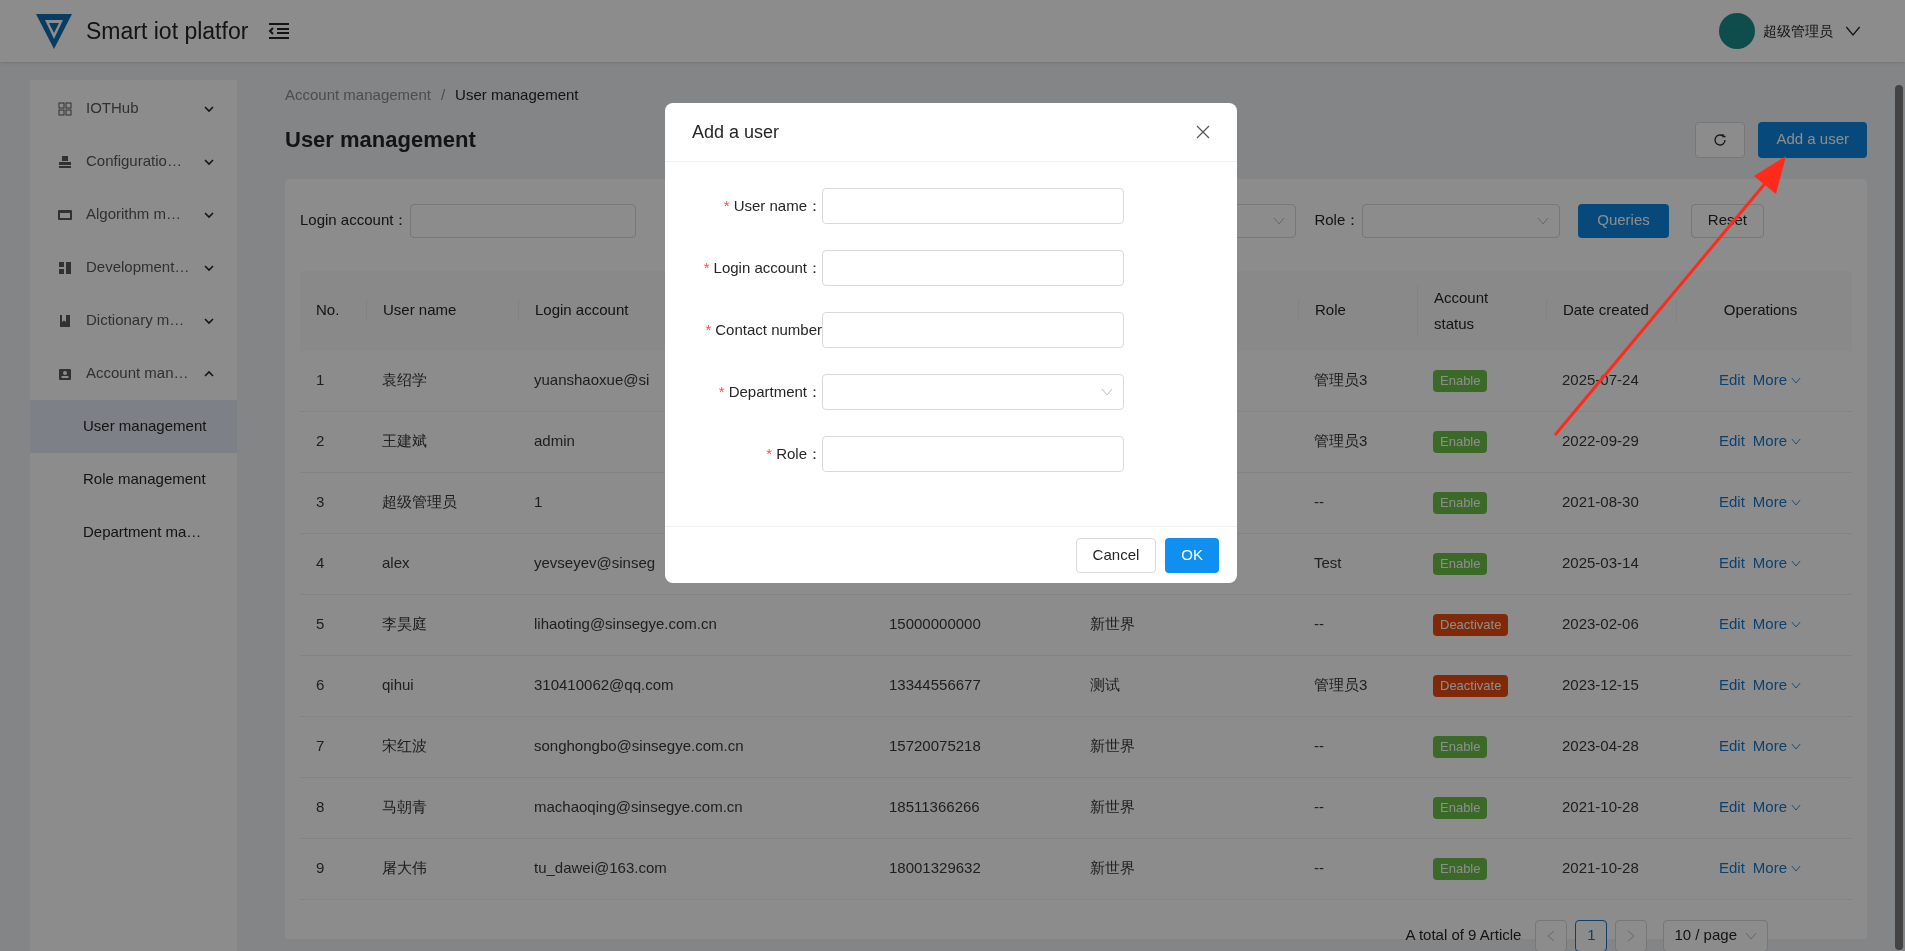  I want to click on queries-button: Queries, so click(1623, 220).